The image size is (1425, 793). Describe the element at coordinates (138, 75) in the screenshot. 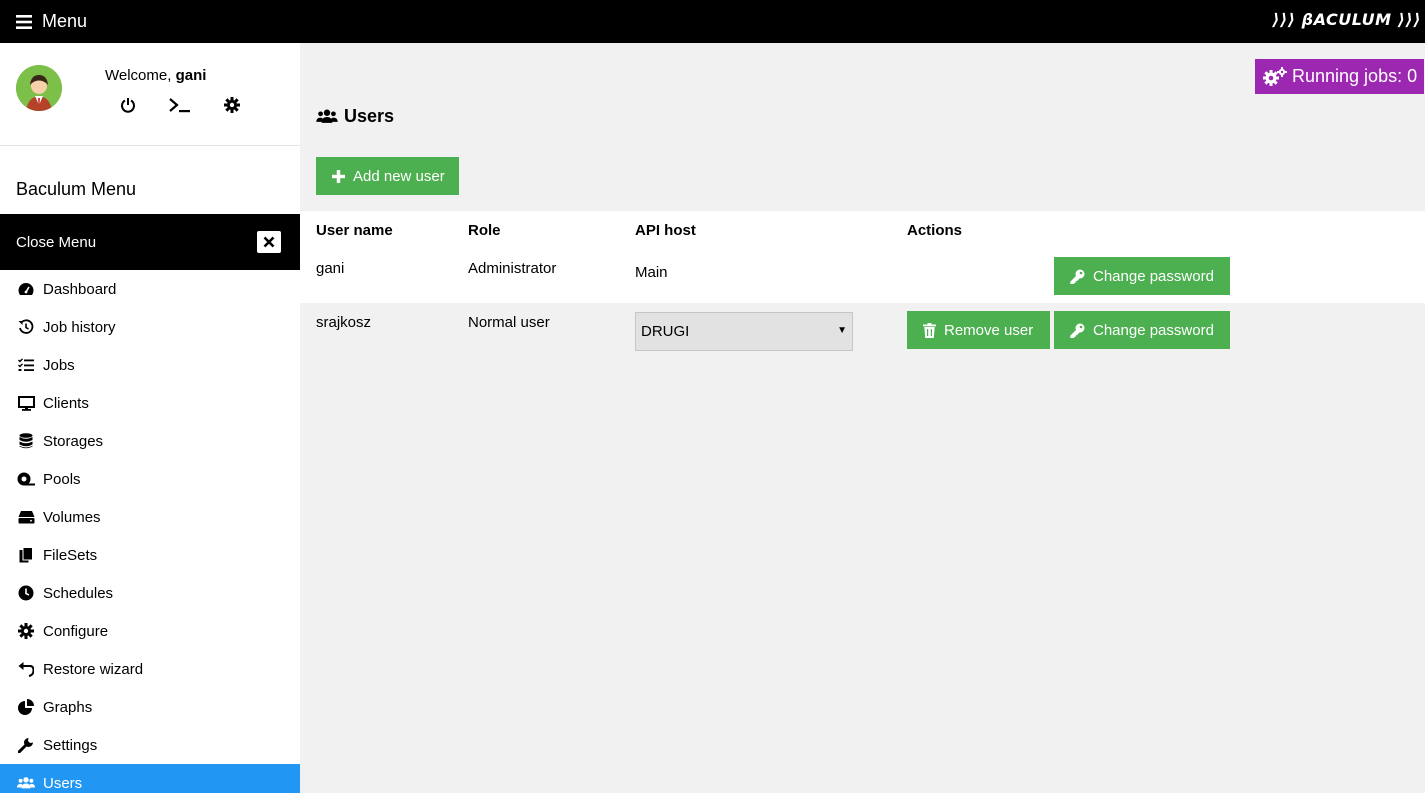

I see `welcome-prefix: Welcome,` at that location.